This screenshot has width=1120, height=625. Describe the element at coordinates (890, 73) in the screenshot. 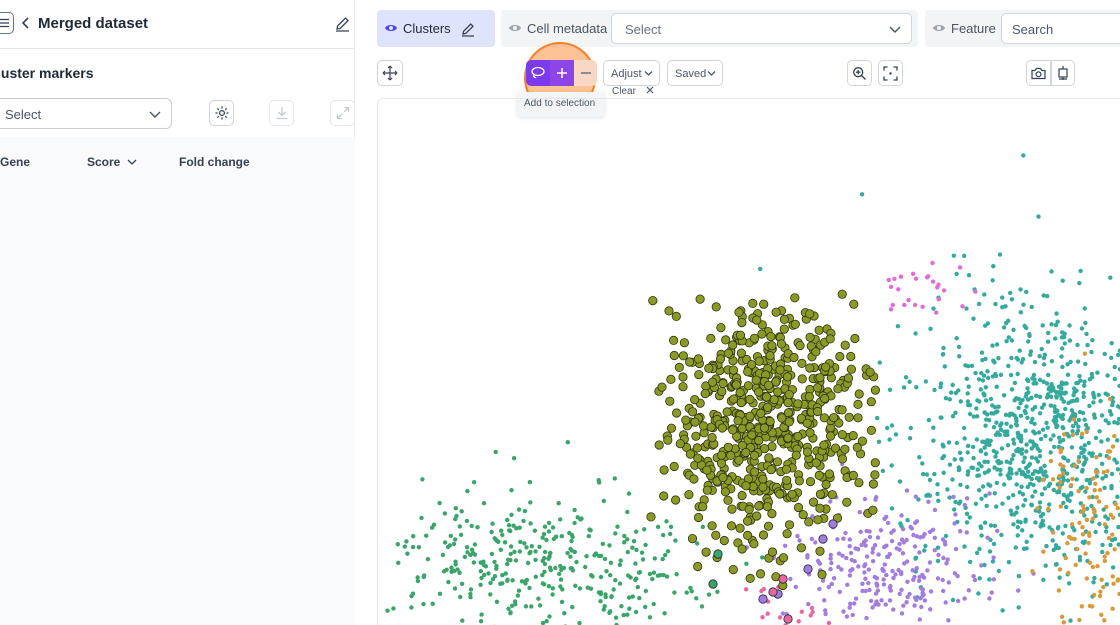

I see `fit-view-button` at that location.